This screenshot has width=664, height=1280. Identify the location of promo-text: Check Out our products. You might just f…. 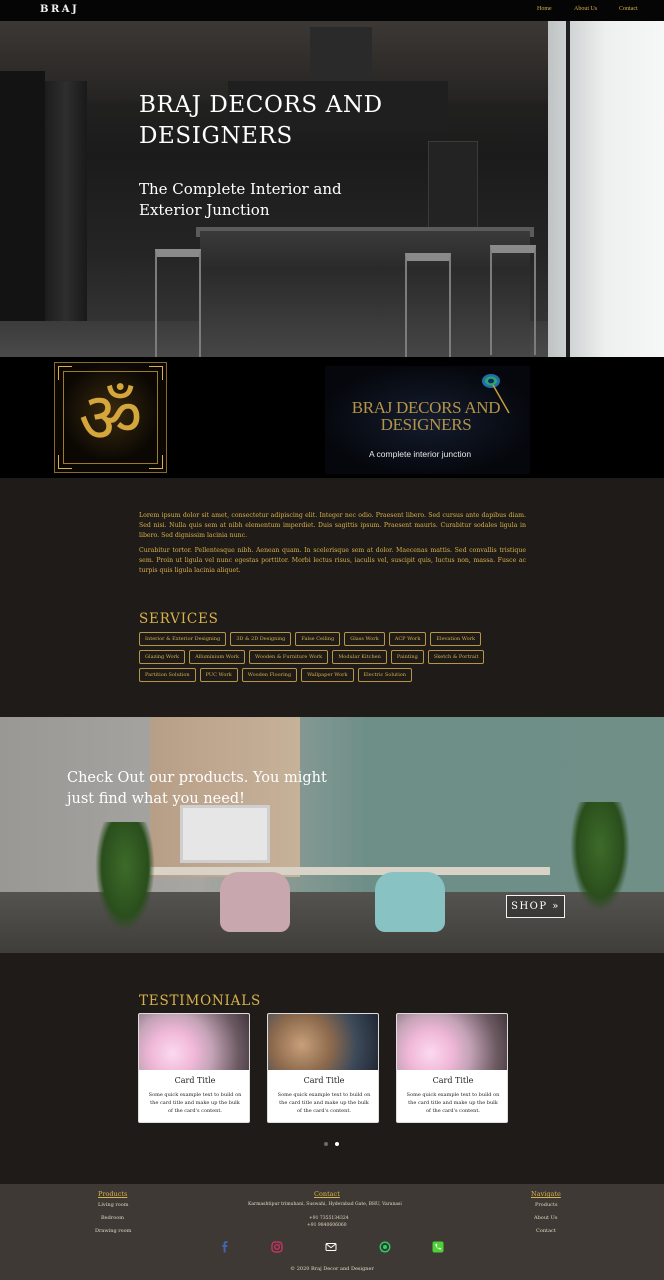
(197, 788).